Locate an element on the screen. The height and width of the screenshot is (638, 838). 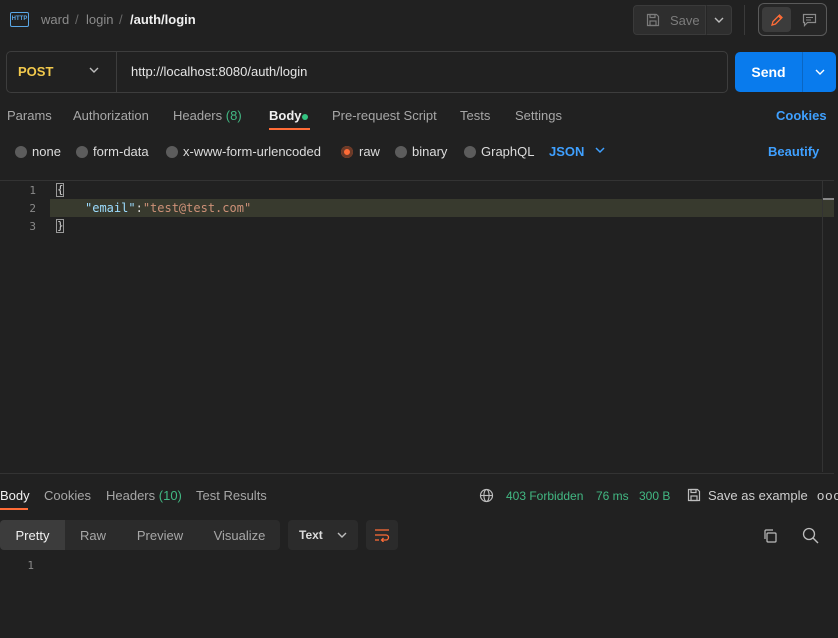
radio-none-label: none is located at coordinates (46, 151).